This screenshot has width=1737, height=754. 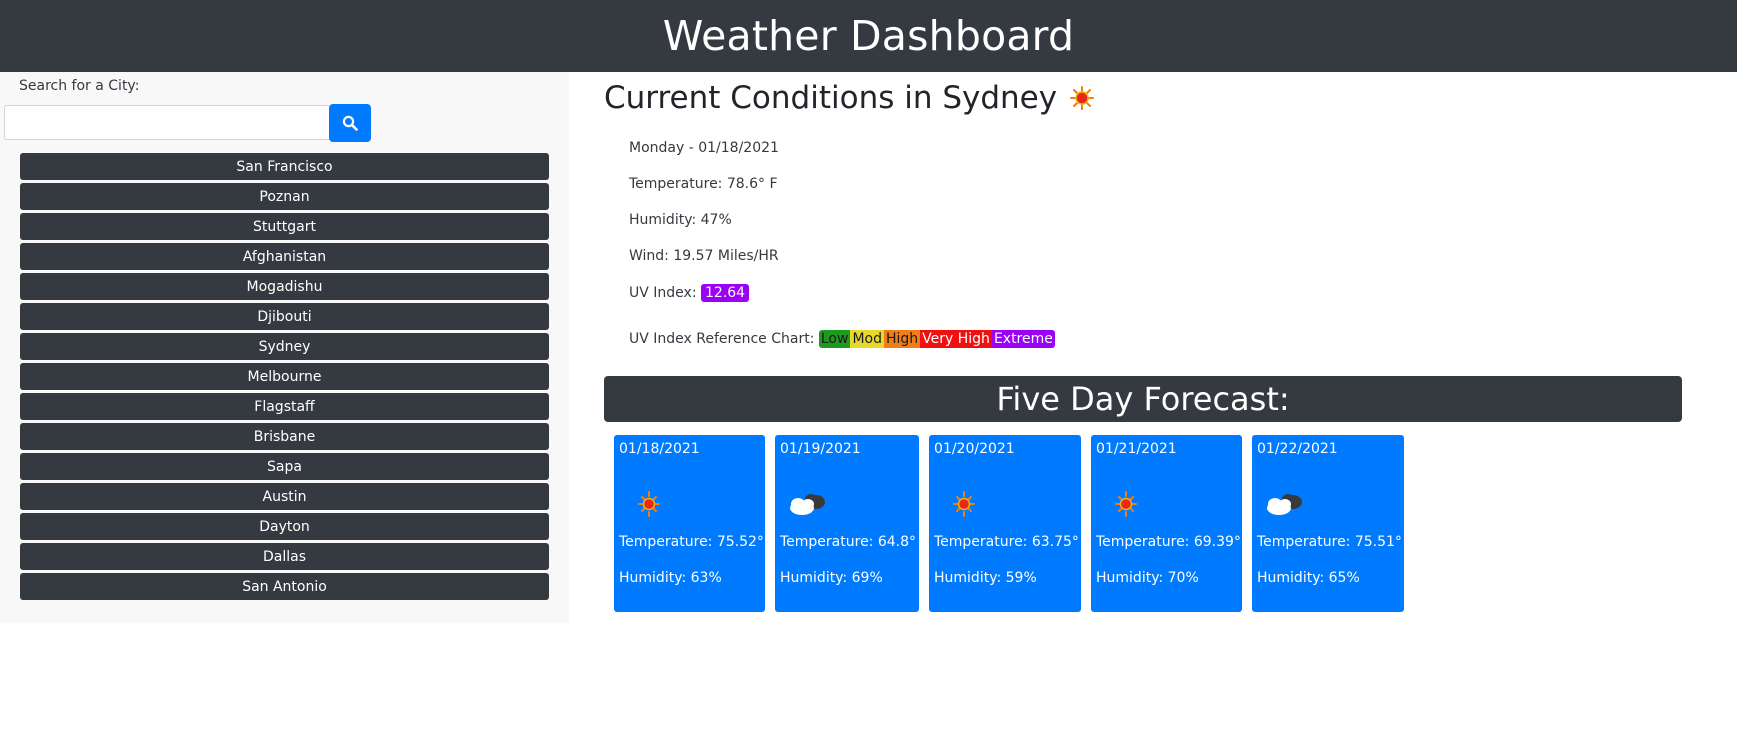 What do you see at coordinates (703, 184) in the screenshot?
I see `current-temperature: Temperature: 78.6° F` at bounding box center [703, 184].